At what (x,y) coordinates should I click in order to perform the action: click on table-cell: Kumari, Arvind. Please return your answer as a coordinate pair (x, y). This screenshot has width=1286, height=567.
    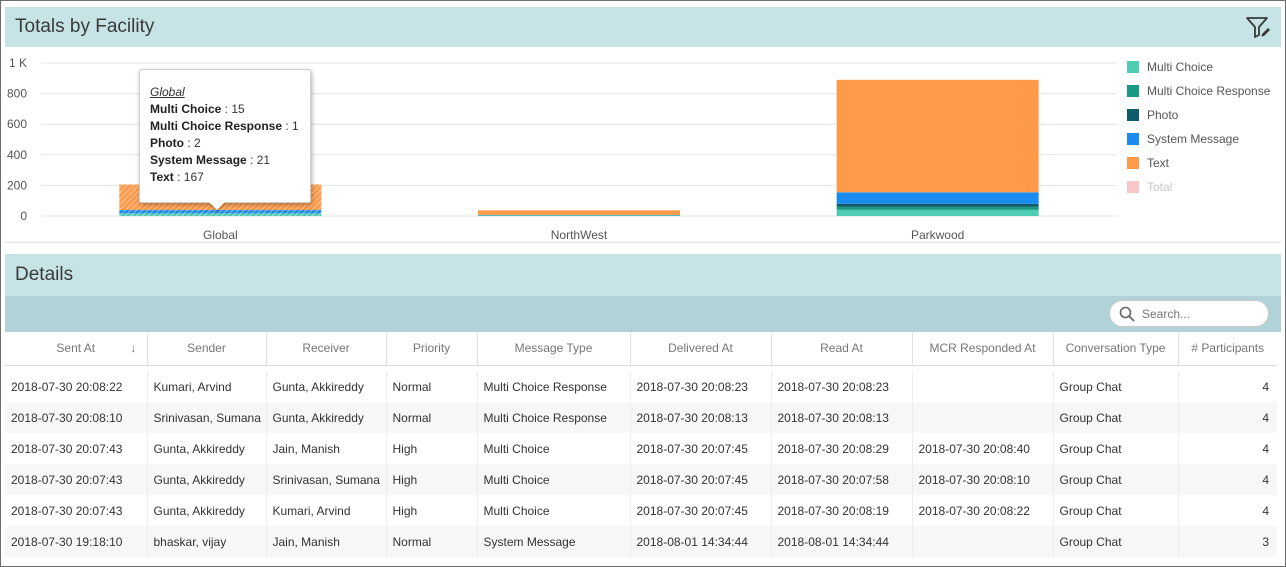
    Looking at the image, I should click on (207, 386).